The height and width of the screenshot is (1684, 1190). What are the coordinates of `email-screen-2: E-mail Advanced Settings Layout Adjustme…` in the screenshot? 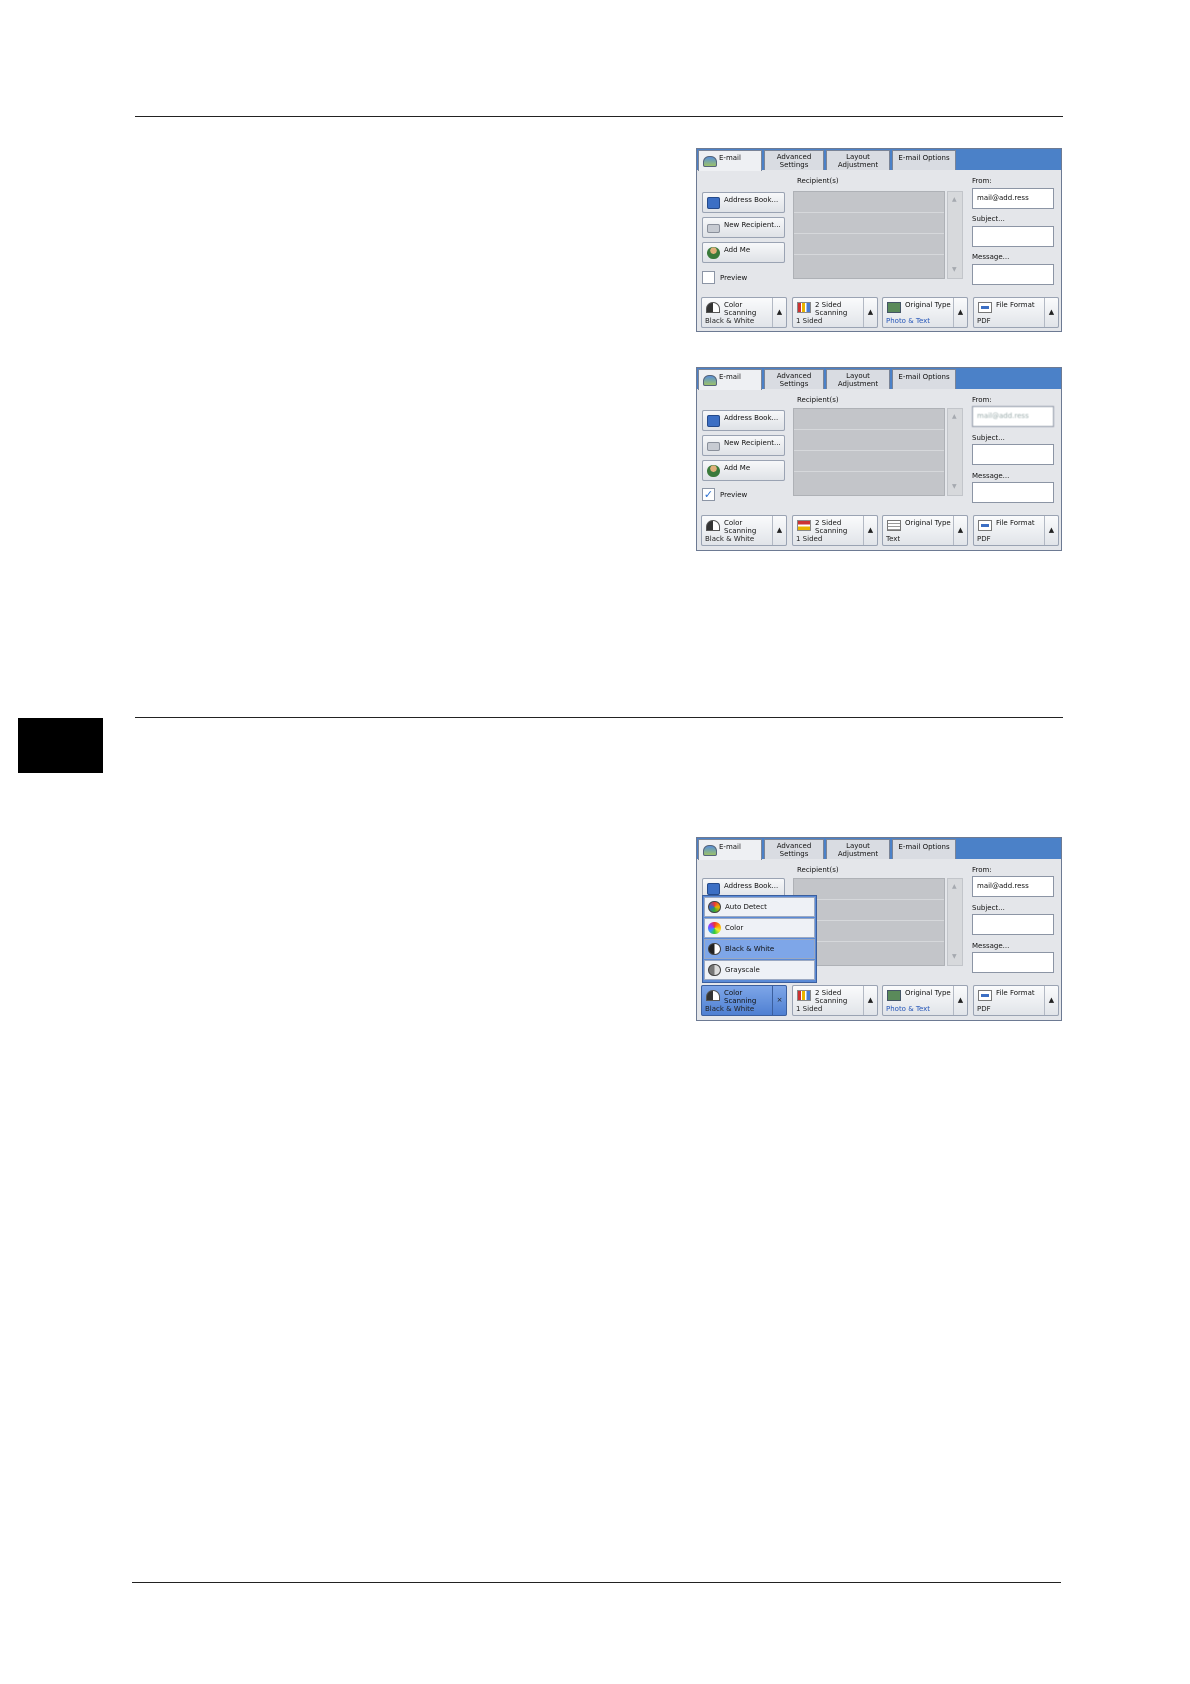 It's located at (879, 459).